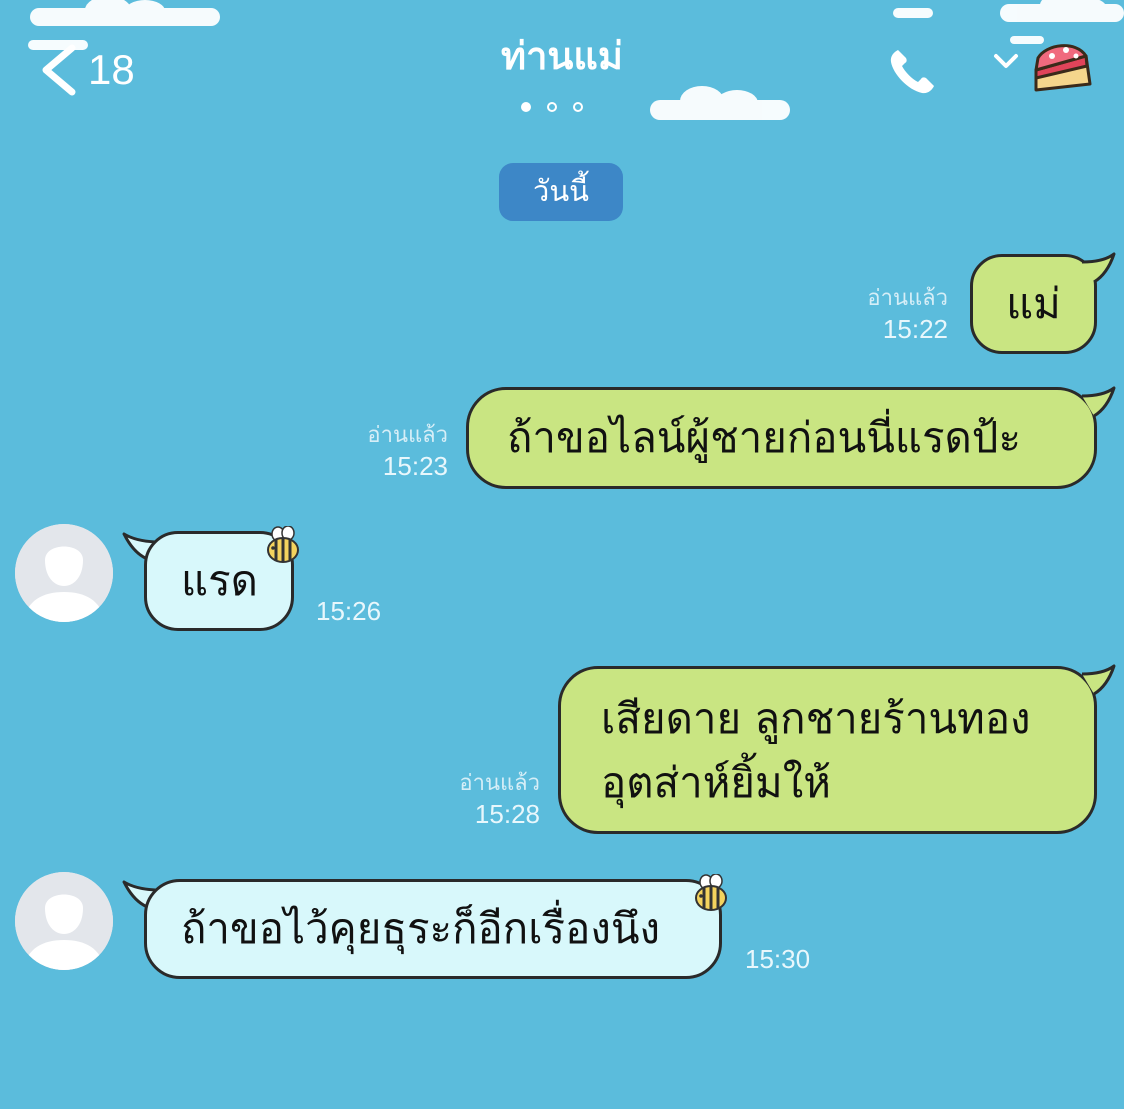 The image size is (1124, 1109). I want to click on message-meta: อ่านแล้ว 15:23, so click(388, 451).